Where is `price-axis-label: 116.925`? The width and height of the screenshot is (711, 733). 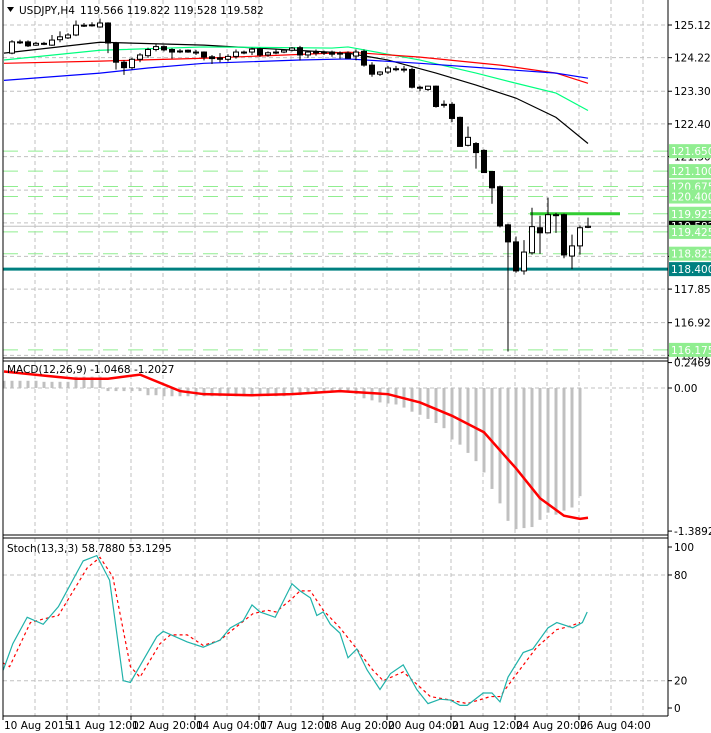 price-axis-label: 116.925 is located at coordinates (692, 324).